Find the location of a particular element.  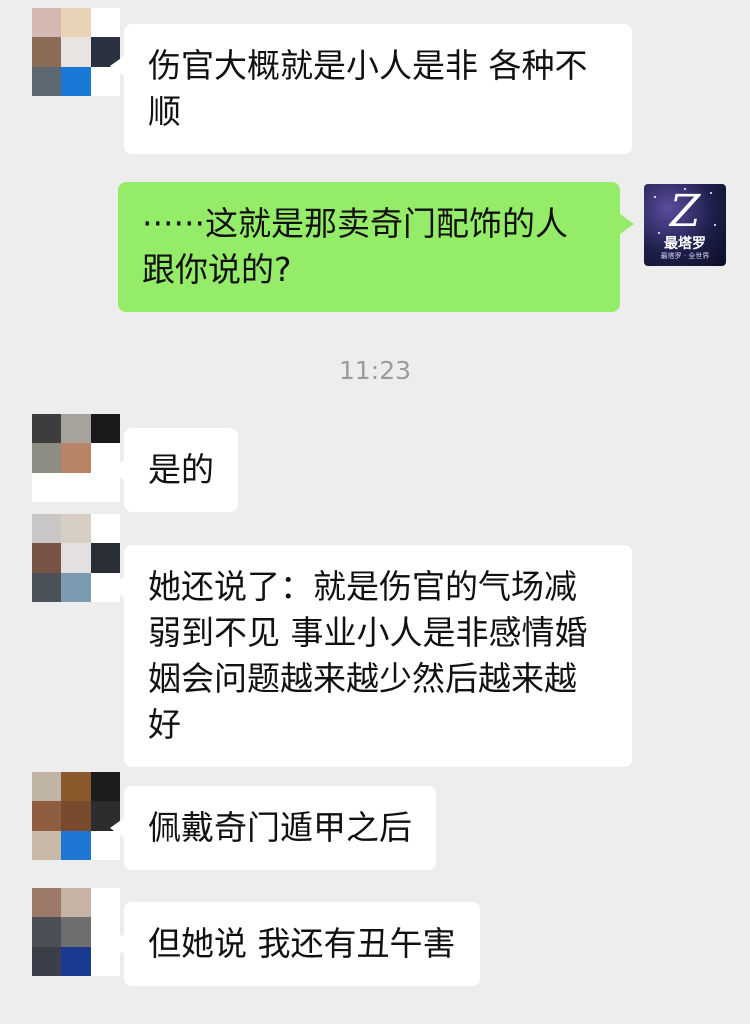

message-timestamp: 11:23 is located at coordinates (375, 370).